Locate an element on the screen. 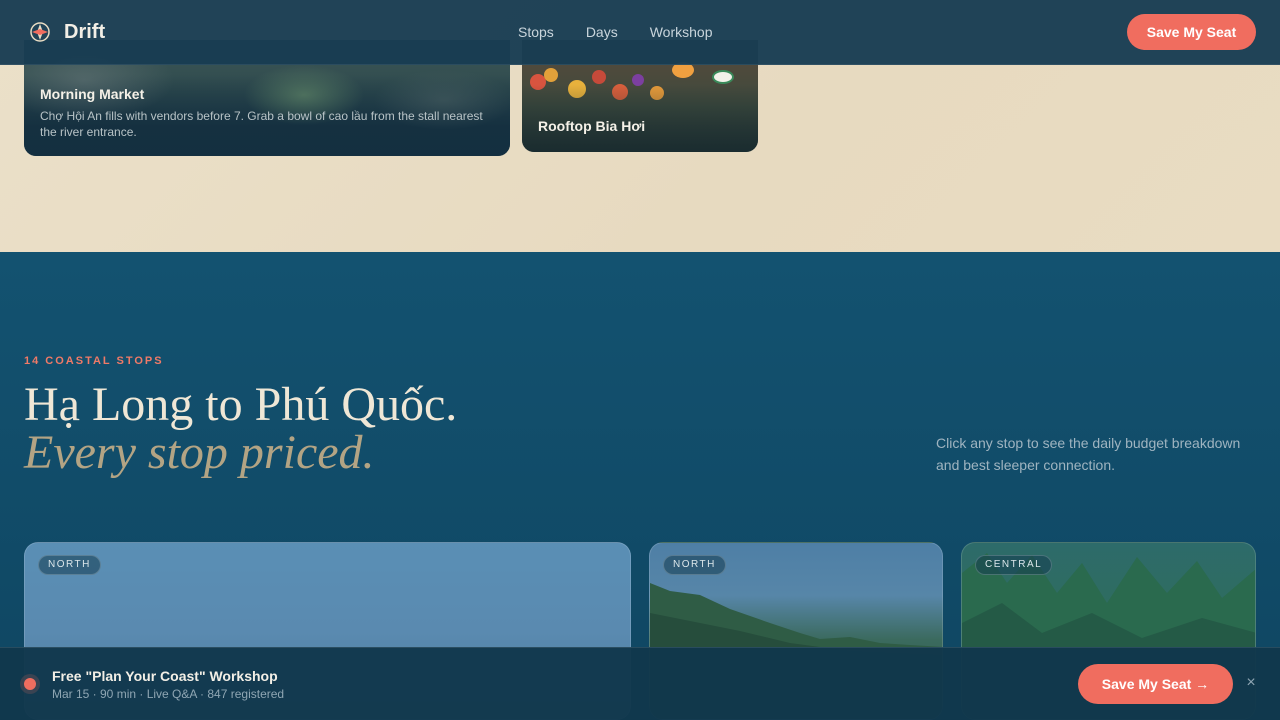 Image resolution: width=1280 pixels, height=720 pixels. nav-link-workshop: Workshop is located at coordinates (681, 32).